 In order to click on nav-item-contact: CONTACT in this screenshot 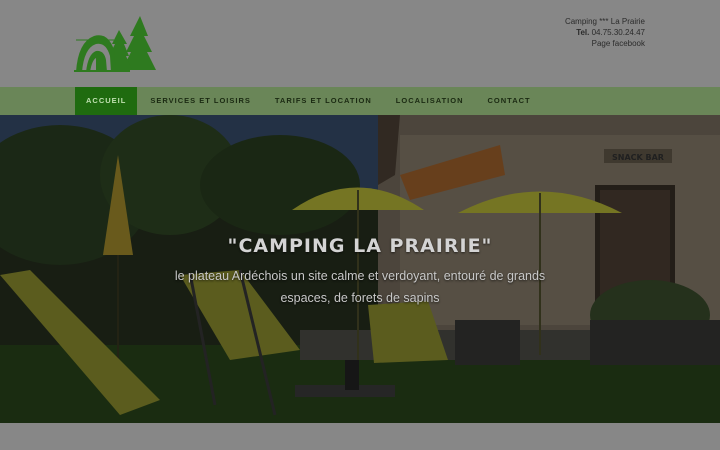, I will do `click(509, 101)`.